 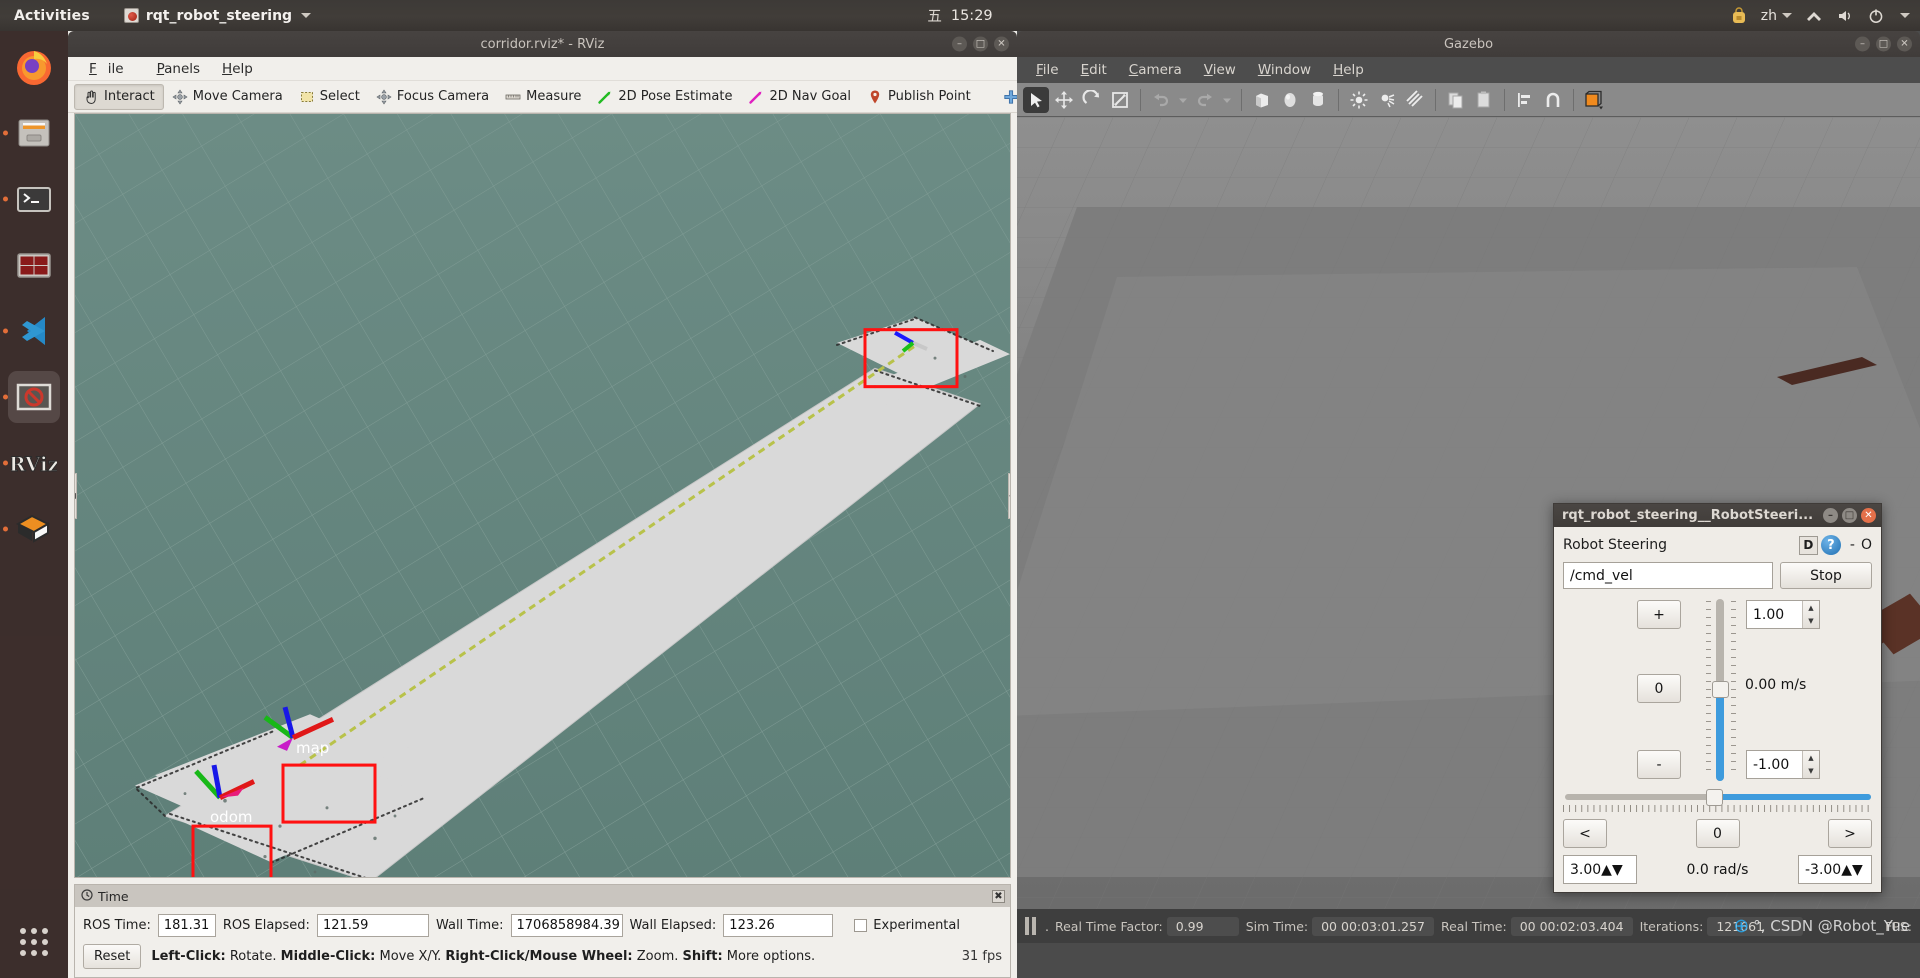 I want to click on left-panel-collapse-handle: ◀, so click(x=76, y=495).